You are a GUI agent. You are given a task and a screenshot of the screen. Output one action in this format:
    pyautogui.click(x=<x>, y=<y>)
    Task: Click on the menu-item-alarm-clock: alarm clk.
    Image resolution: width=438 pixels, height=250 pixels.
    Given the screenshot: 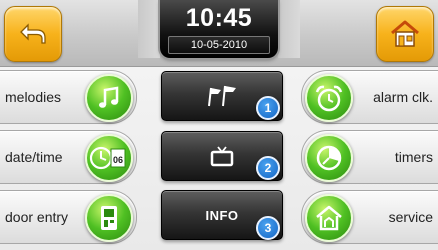 What is the action you would take?
    pyautogui.click(x=369, y=97)
    